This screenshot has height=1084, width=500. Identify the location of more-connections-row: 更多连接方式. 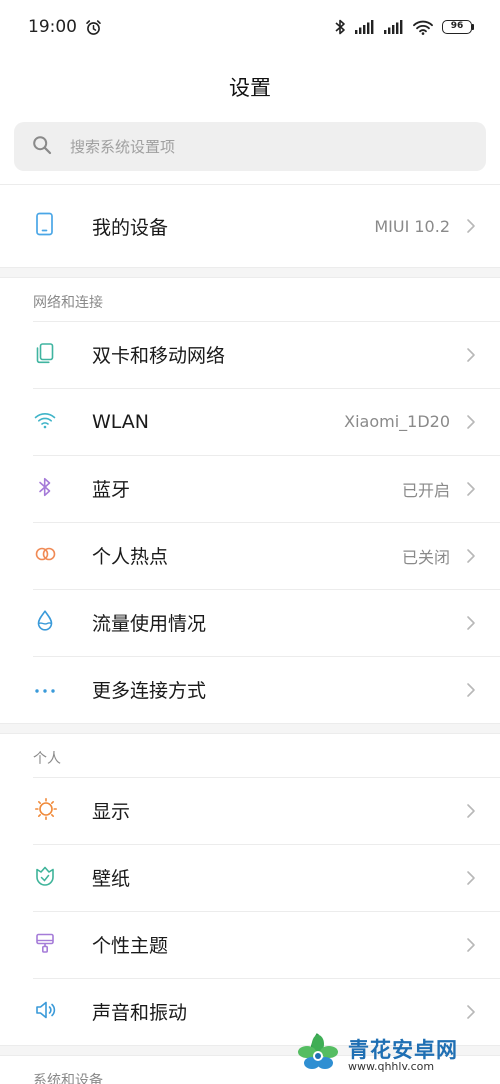
(250, 689).